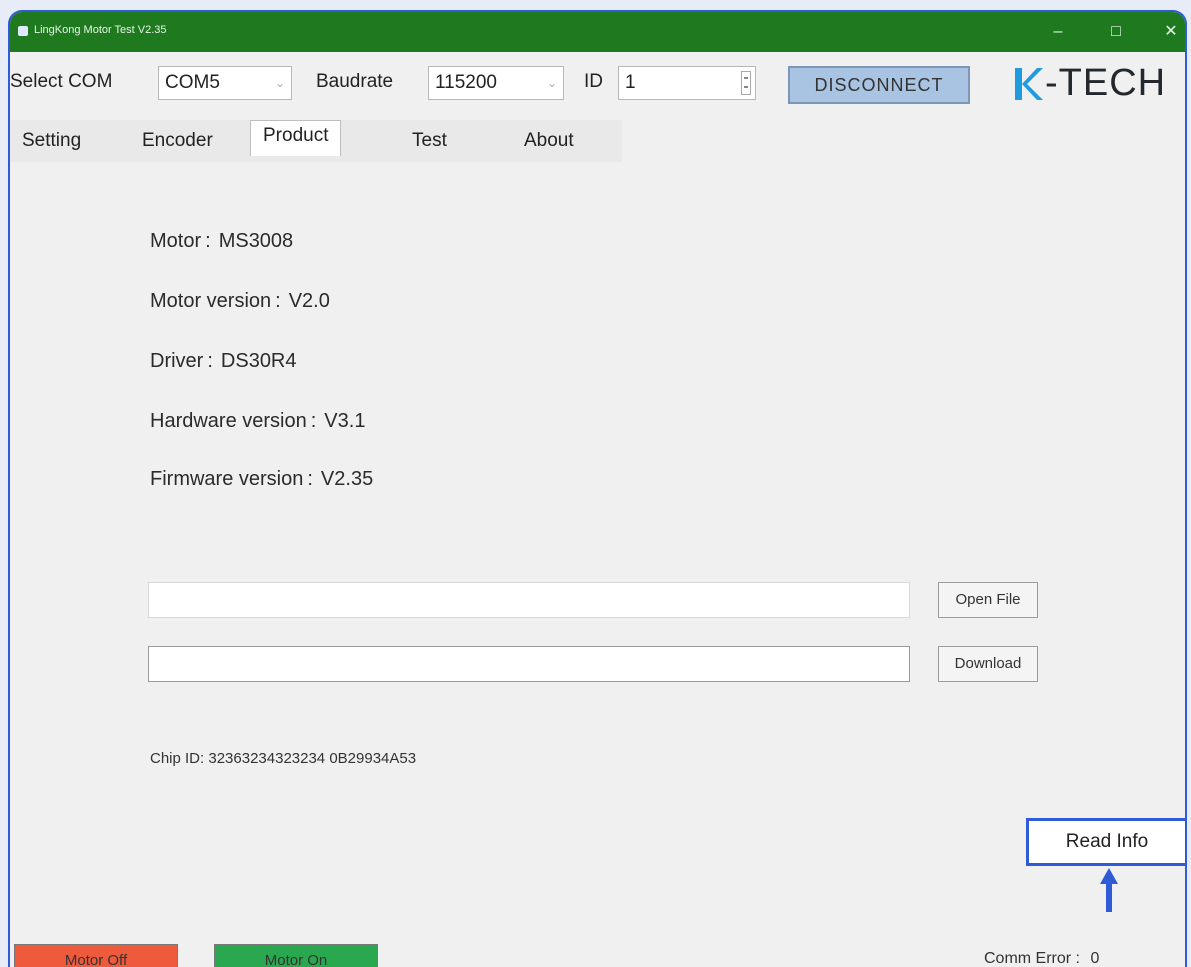 This screenshot has width=1191, height=967. Describe the element at coordinates (227, 479) in the screenshot. I see `info-label: Firmware version` at that location.